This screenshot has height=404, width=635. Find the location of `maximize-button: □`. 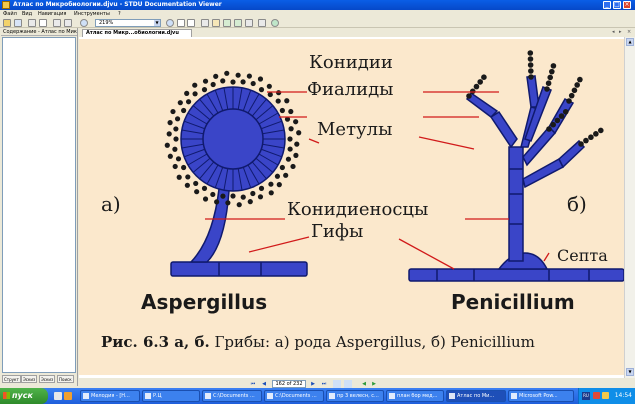

maximize-button: □ is located at coordinates (617, 5).